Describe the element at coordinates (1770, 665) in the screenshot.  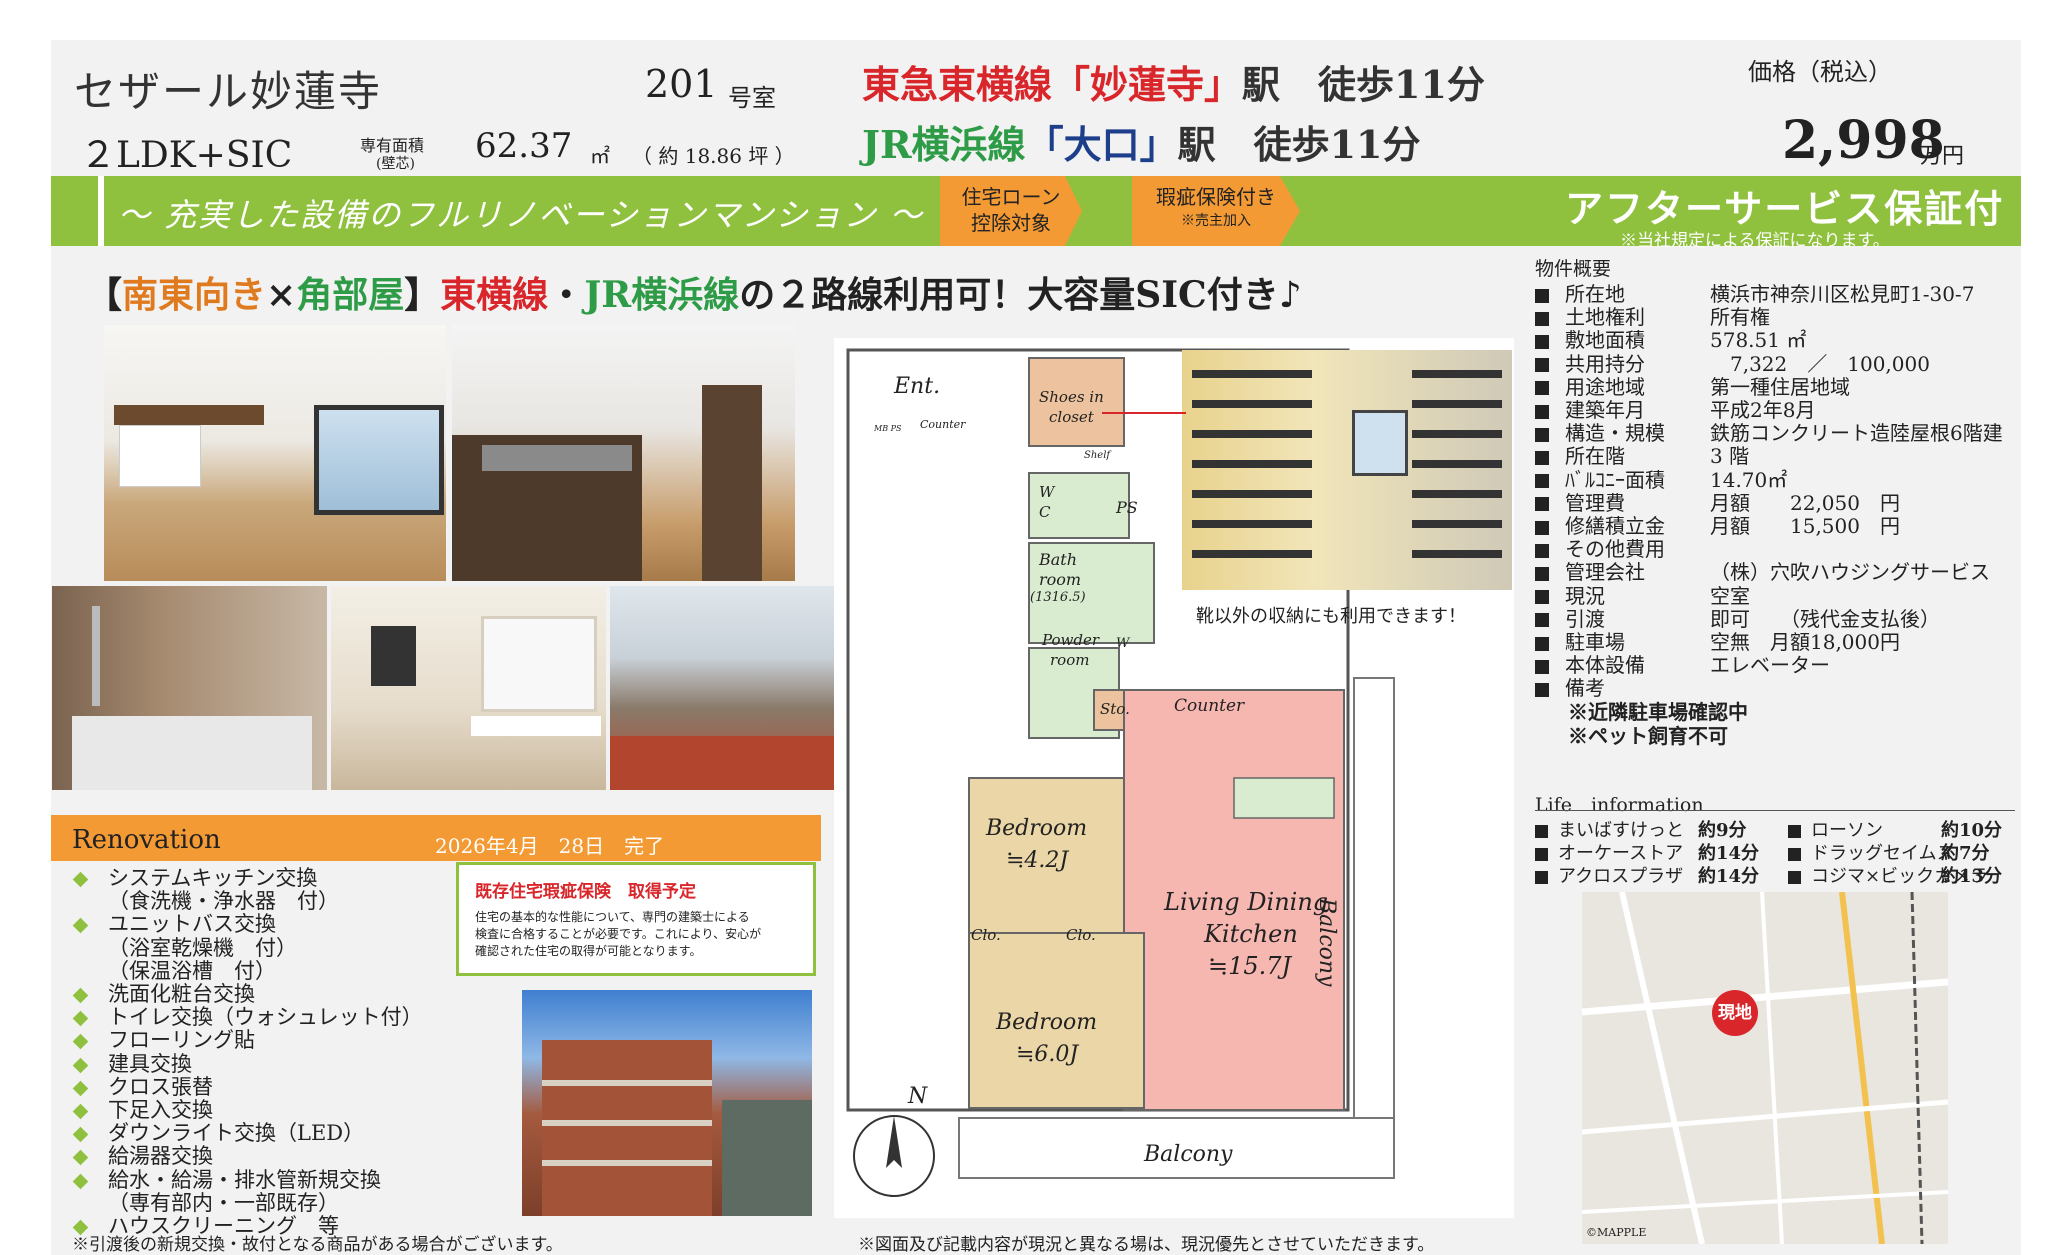
I see `spec-value: エレベーター` at that location.